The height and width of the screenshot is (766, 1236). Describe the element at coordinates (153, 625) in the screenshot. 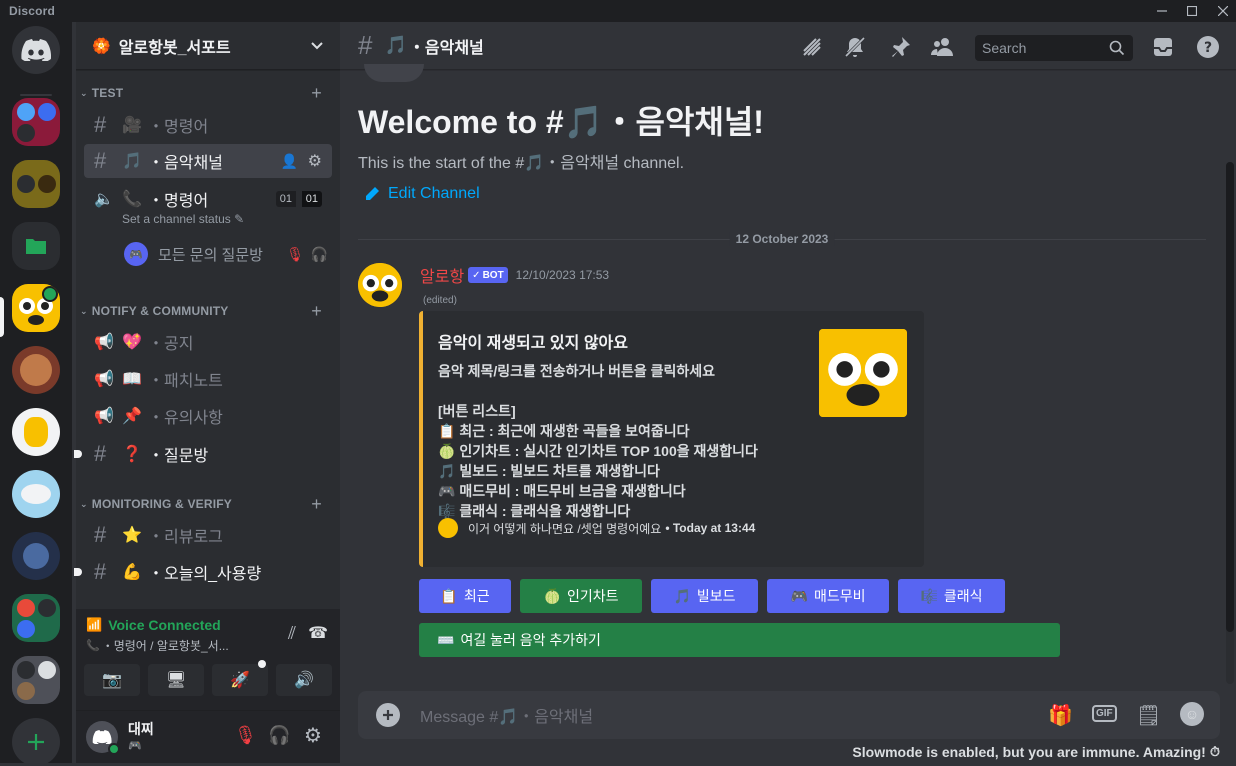

I see `voice-status: 📶 Voice Connected` at that location.